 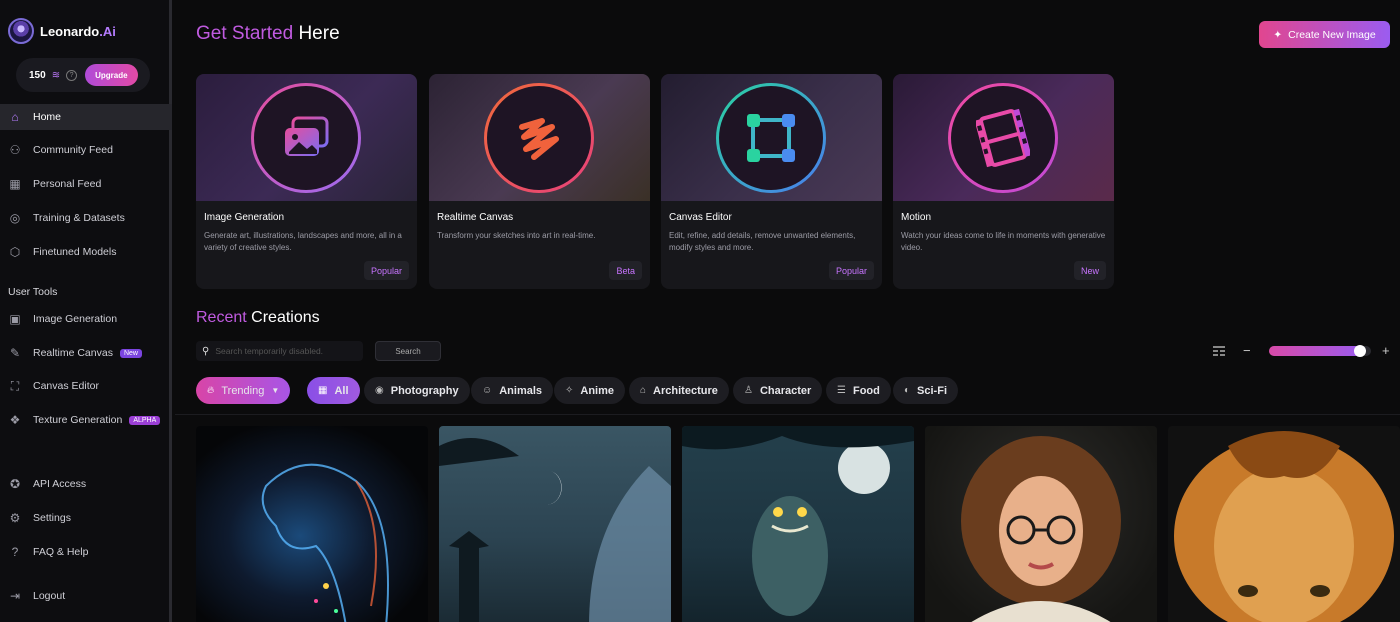 I want to click on gallery-image-moonlit-wolf, so click(x=555, y=524).